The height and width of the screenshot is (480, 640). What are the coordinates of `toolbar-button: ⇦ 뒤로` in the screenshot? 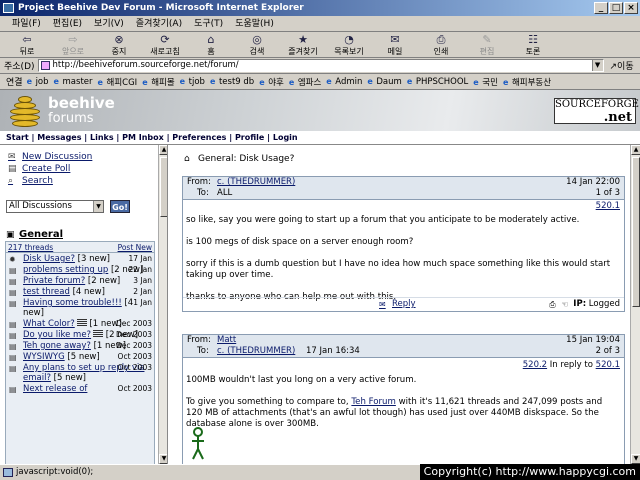 It's located at (27, 45).